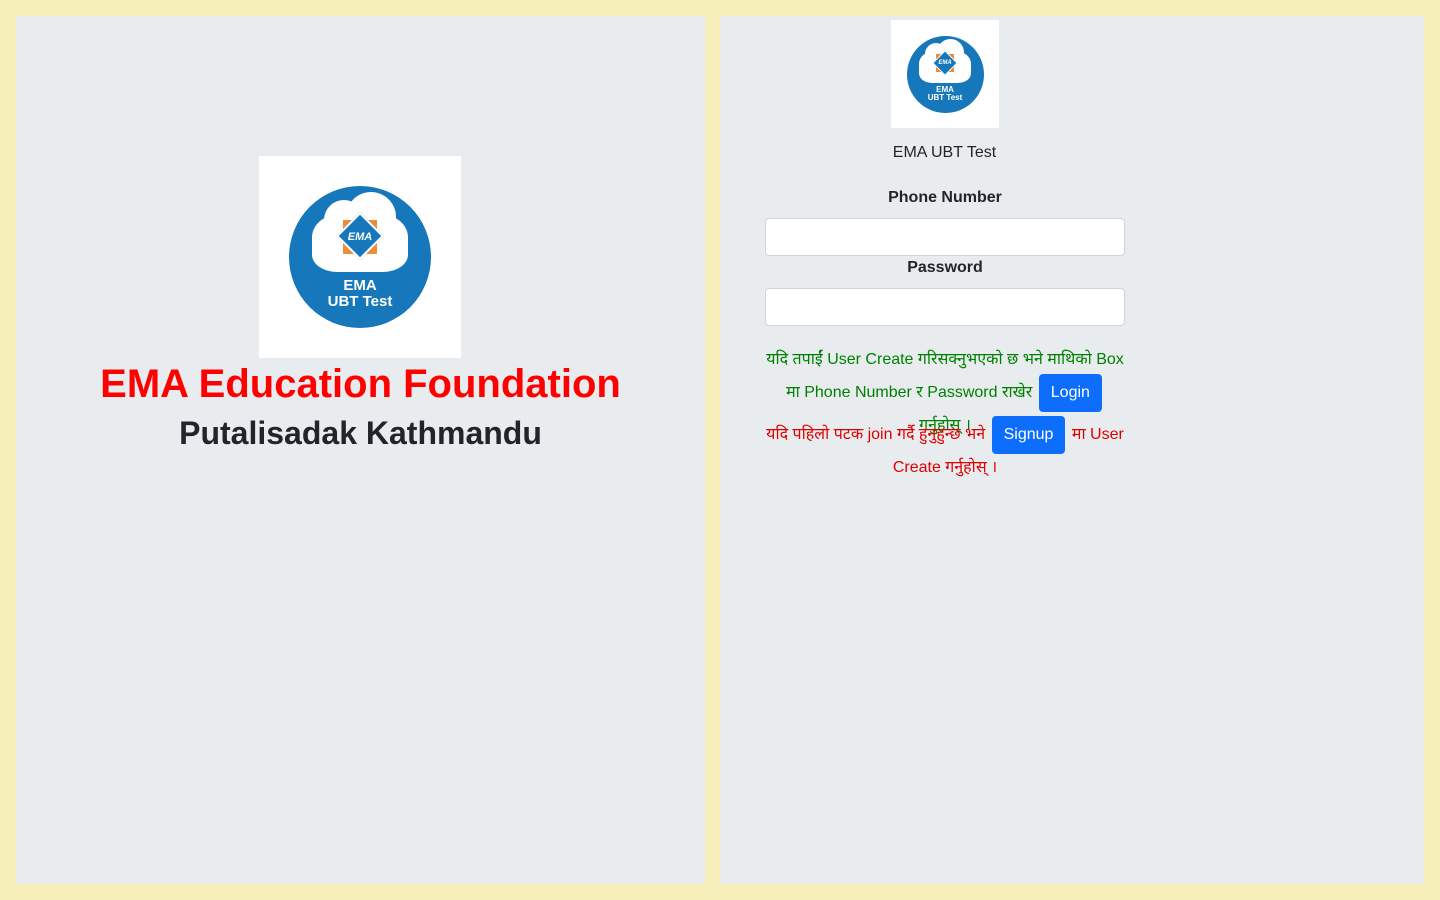 Image resolution: width=1440 pixels, height=900 pixels. I want to click on signup-button: Signup, so click(1028, 435).